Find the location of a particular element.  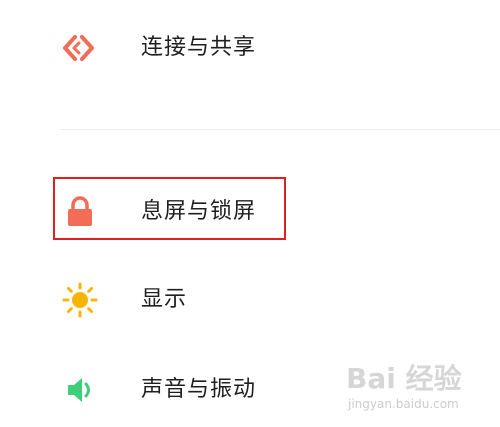

watermark-brand: Bai 经验 is located at coordinates (404, 378).